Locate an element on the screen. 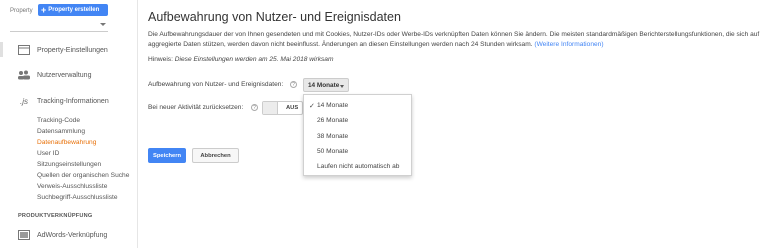  sidebar-item-label: Tracking-Informationen is located at coordinates (73, 101).